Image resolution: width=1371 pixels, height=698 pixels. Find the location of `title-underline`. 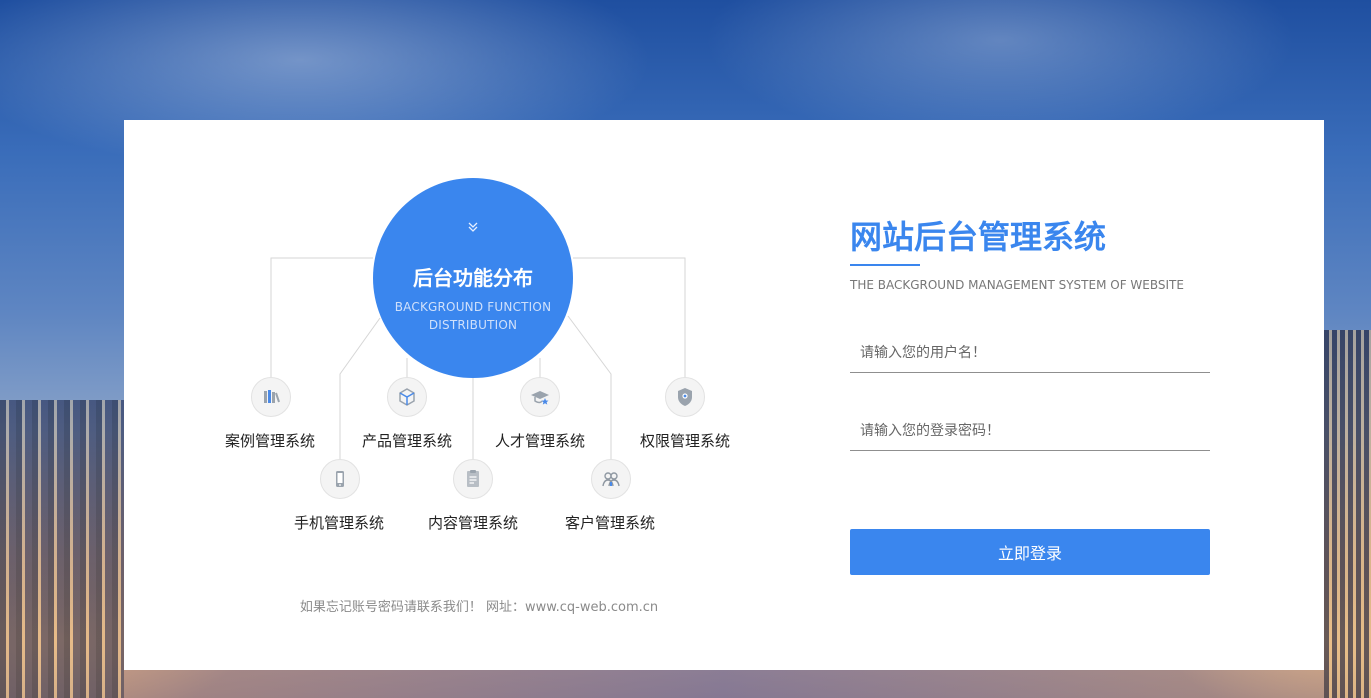

title-underline is located at coordinates (885, 265).